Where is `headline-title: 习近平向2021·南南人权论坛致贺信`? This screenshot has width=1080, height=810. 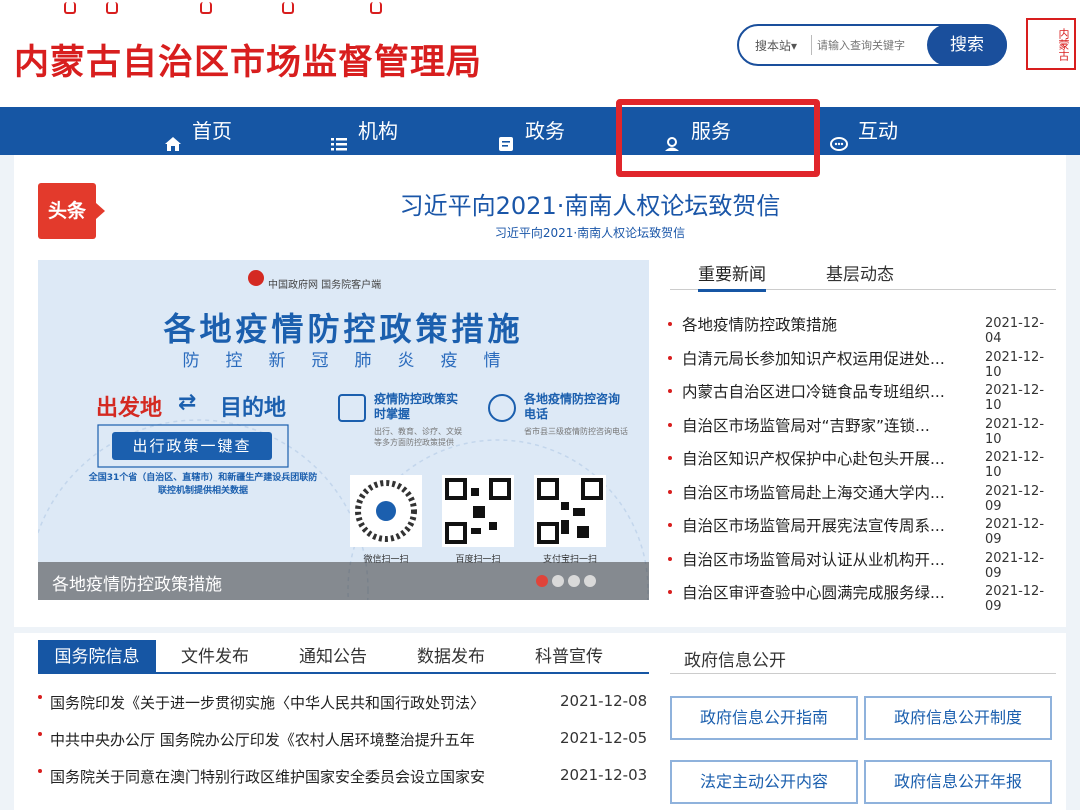 headline-title: 习近平向2021·南南人权论坛致贺信 is located at coordinates (590, 203).